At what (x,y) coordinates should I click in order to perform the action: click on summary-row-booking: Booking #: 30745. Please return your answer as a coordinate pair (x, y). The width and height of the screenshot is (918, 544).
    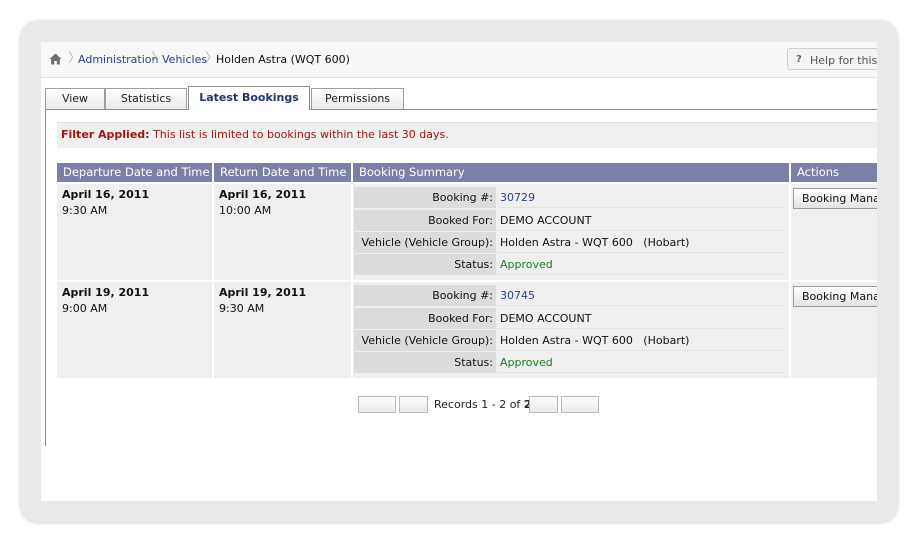
    Looking at the image, I should click on (571, 295).